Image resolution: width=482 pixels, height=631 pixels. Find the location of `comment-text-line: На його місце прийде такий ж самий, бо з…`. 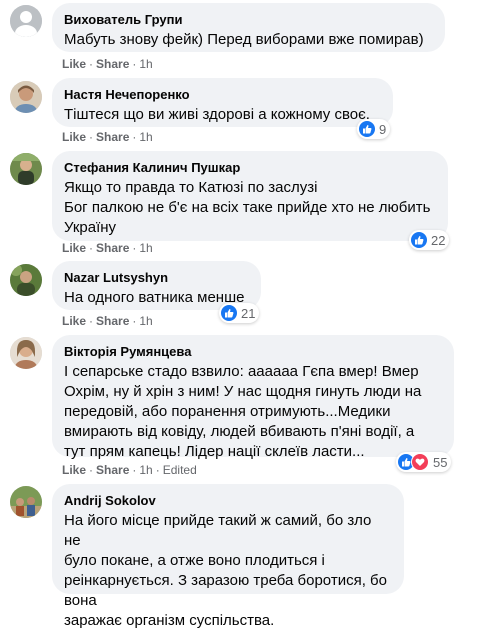

comment-text-line: На його місце прийде такий ж самий, бо з… is located at coordinates (218, 530).